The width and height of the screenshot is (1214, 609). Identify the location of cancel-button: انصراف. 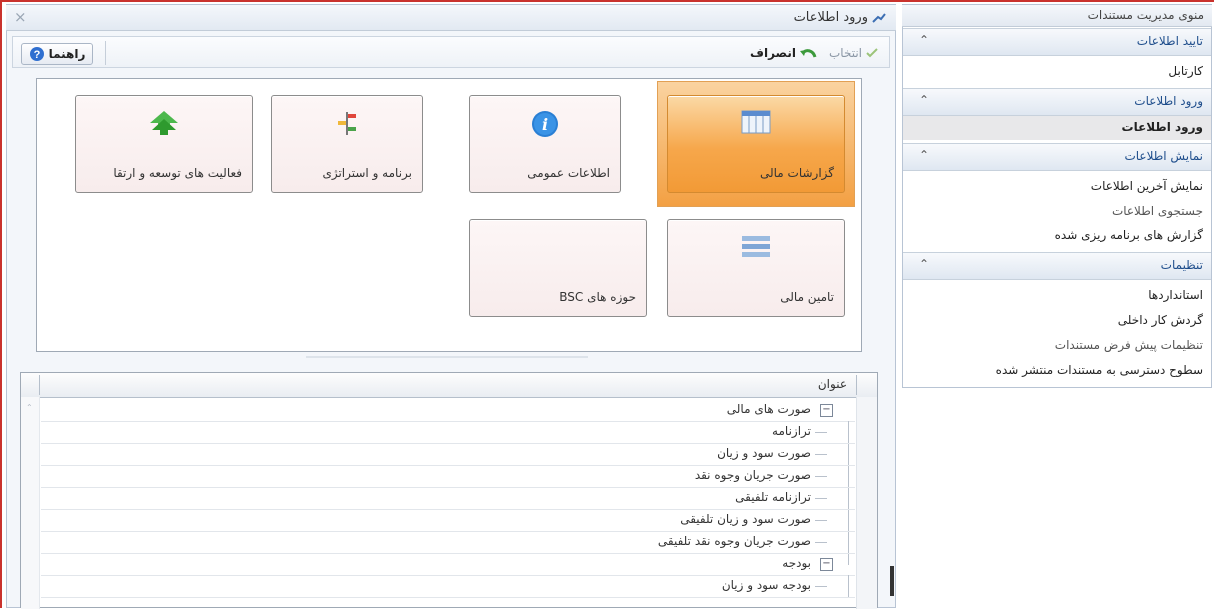
(783, 53).